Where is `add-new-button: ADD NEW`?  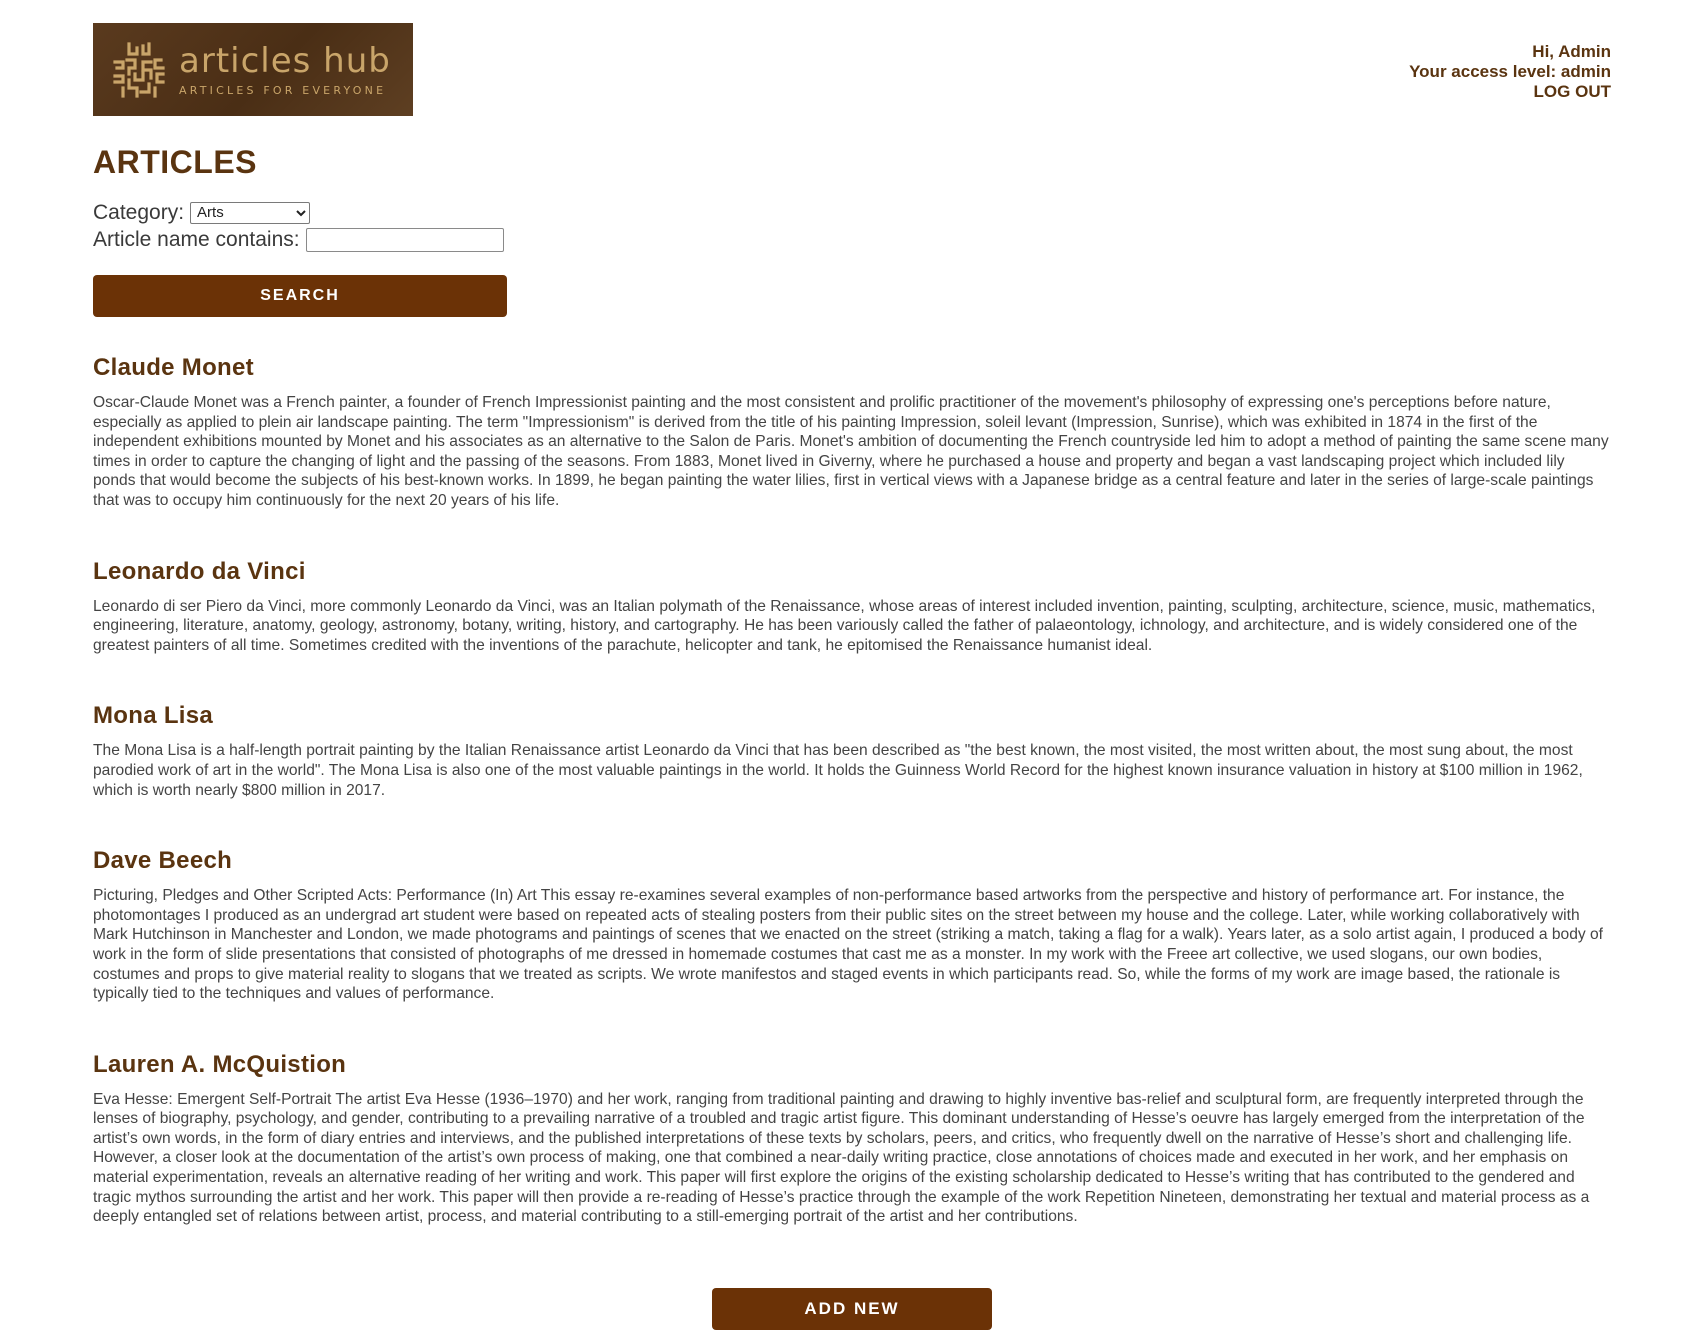 add-new-button: ADD NEW is located at coordinates (852, 1309).